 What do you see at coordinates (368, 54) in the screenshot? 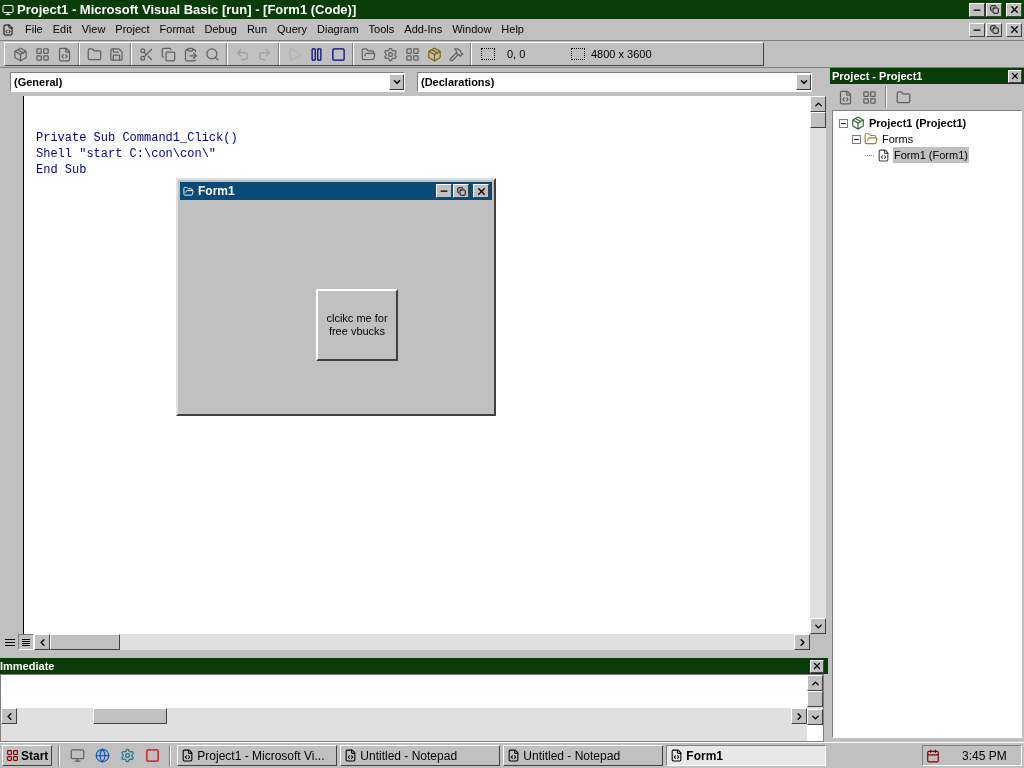
I see `project-explorer-icon` at bounding box center [368, 54].